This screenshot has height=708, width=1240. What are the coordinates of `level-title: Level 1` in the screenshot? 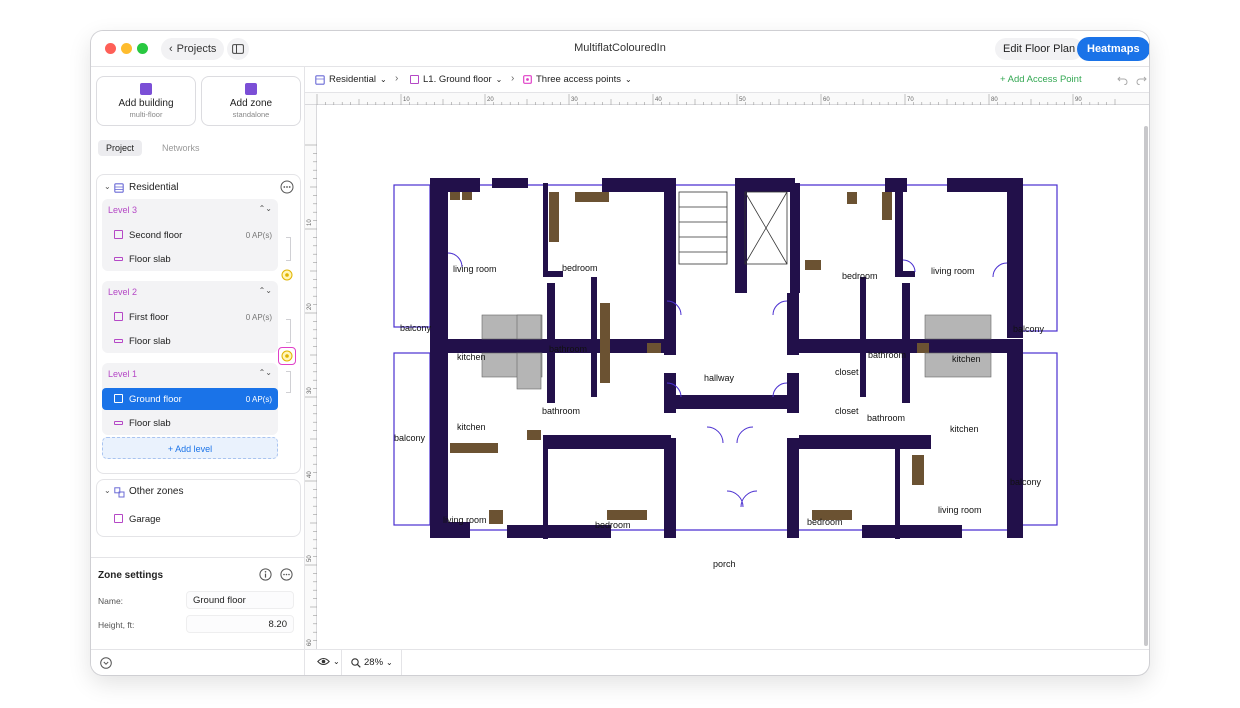 It's located at (123, 374).